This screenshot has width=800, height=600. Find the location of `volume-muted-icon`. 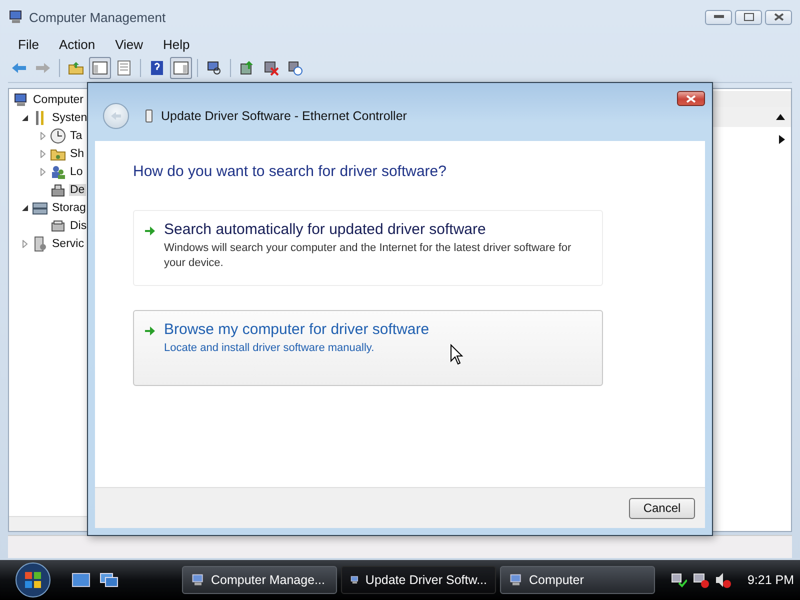

volume-muted-icon is located at coordinates (723, 580).